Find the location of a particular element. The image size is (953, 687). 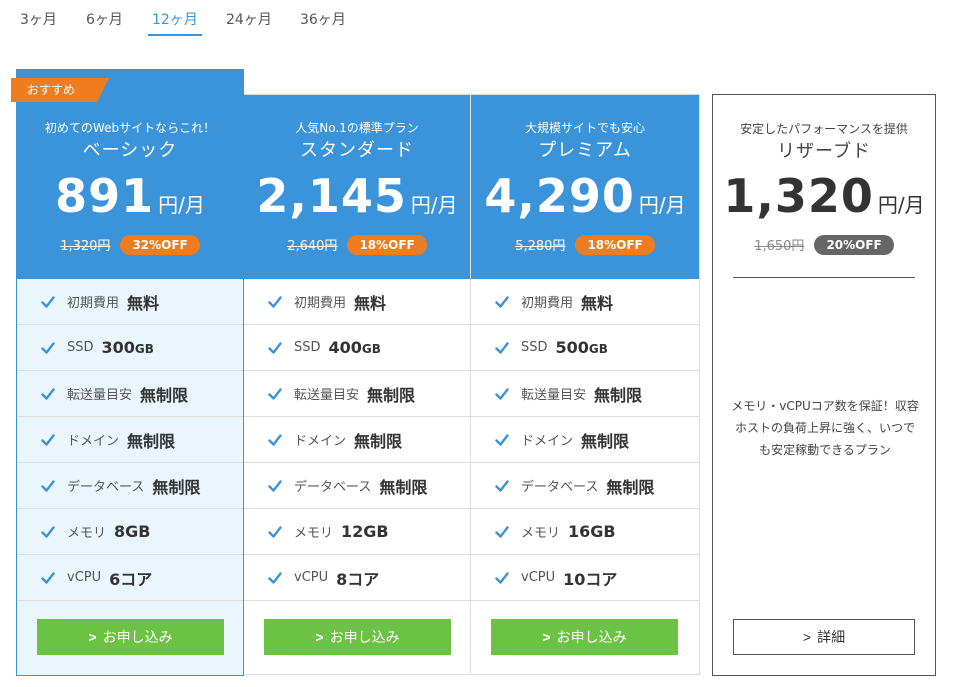

feature-value: 12GB is located at coordinates (365, 531).